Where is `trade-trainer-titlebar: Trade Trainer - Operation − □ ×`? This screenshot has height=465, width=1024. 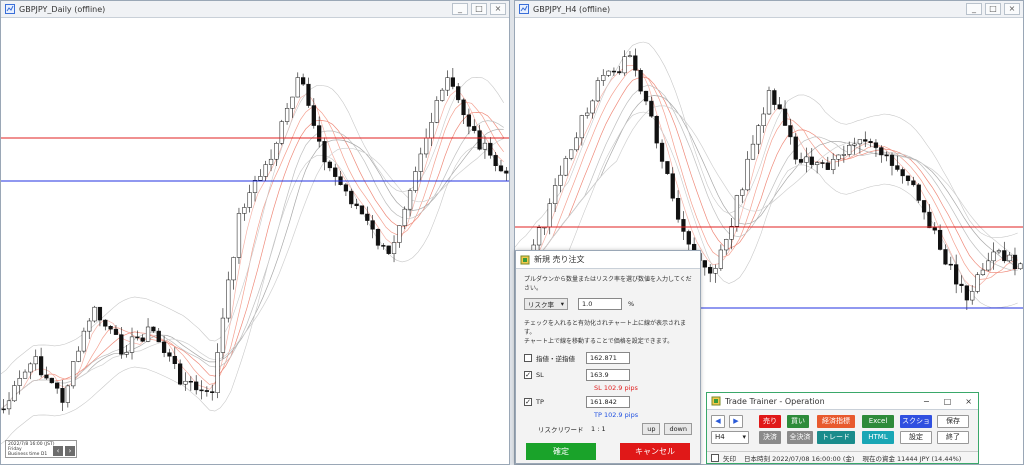 trade-trainer-titlebar: Trade Trainer - Operation − □ × is located at coordinates (842, 401).